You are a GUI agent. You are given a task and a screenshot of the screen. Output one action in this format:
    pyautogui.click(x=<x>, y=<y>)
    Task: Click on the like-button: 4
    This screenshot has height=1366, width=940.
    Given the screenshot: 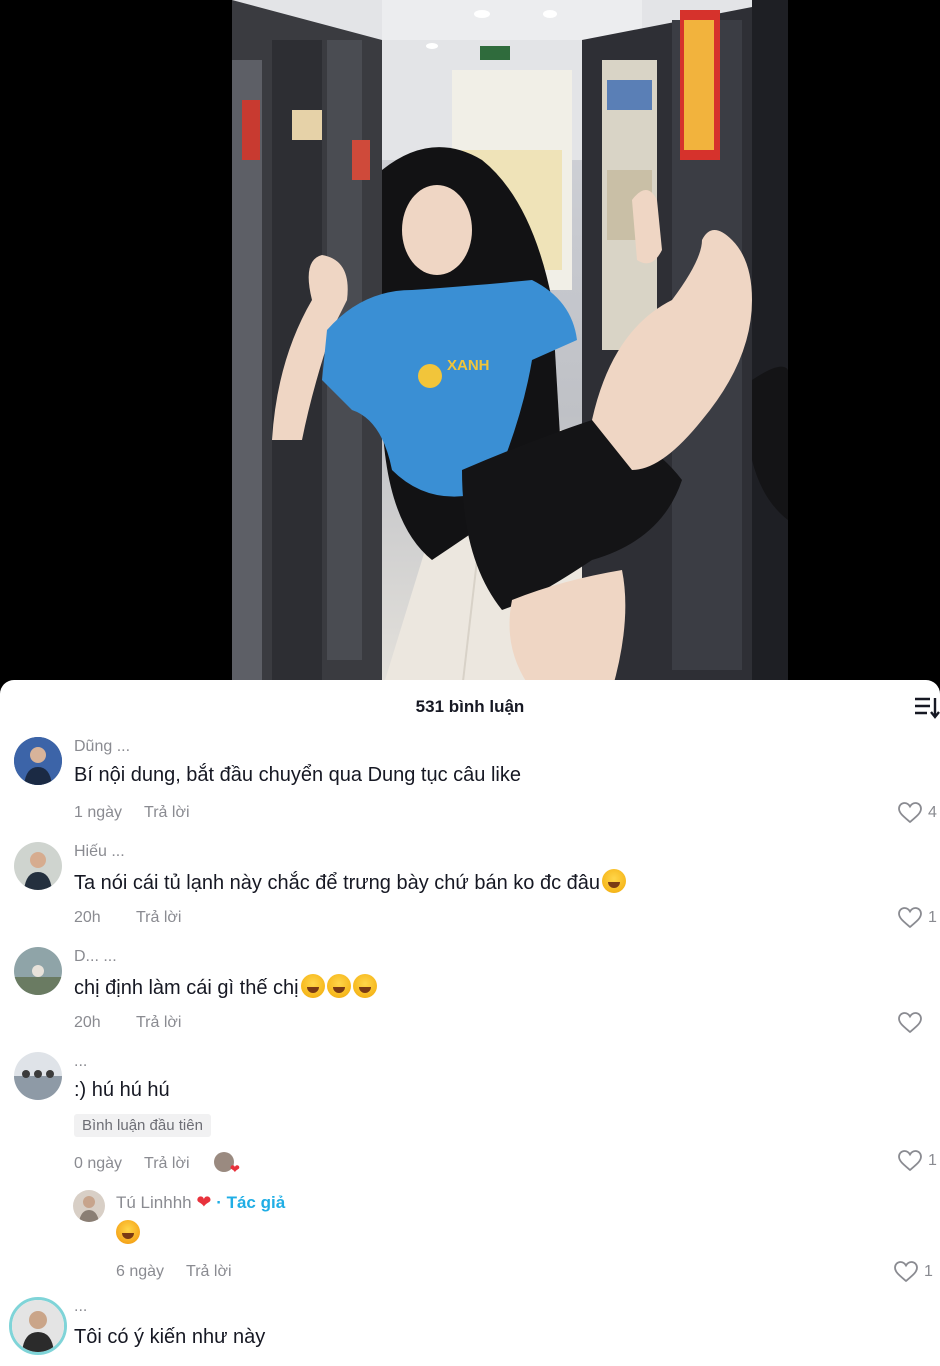 What is the action you would take?
    pyautogui.click(x=918, y=813)
    